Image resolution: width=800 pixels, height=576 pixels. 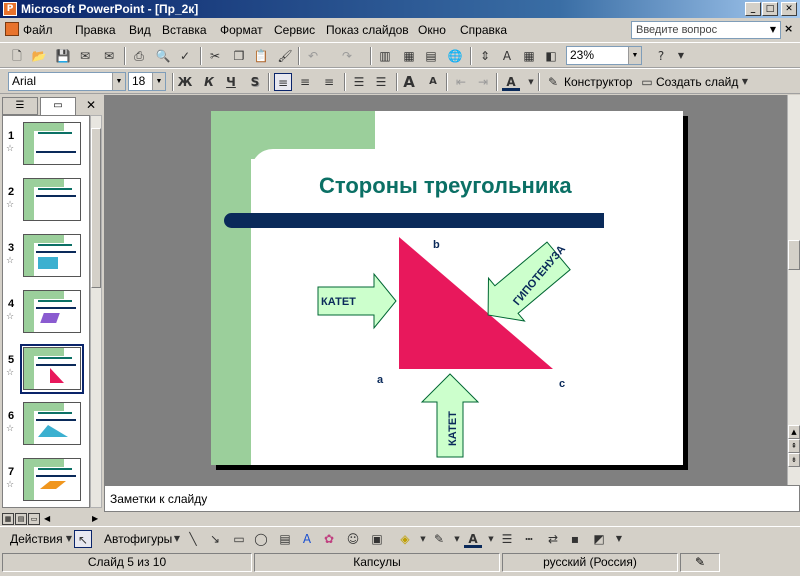 I want to click on select-pointer-icon: ↖, so click(x=83, y=539).